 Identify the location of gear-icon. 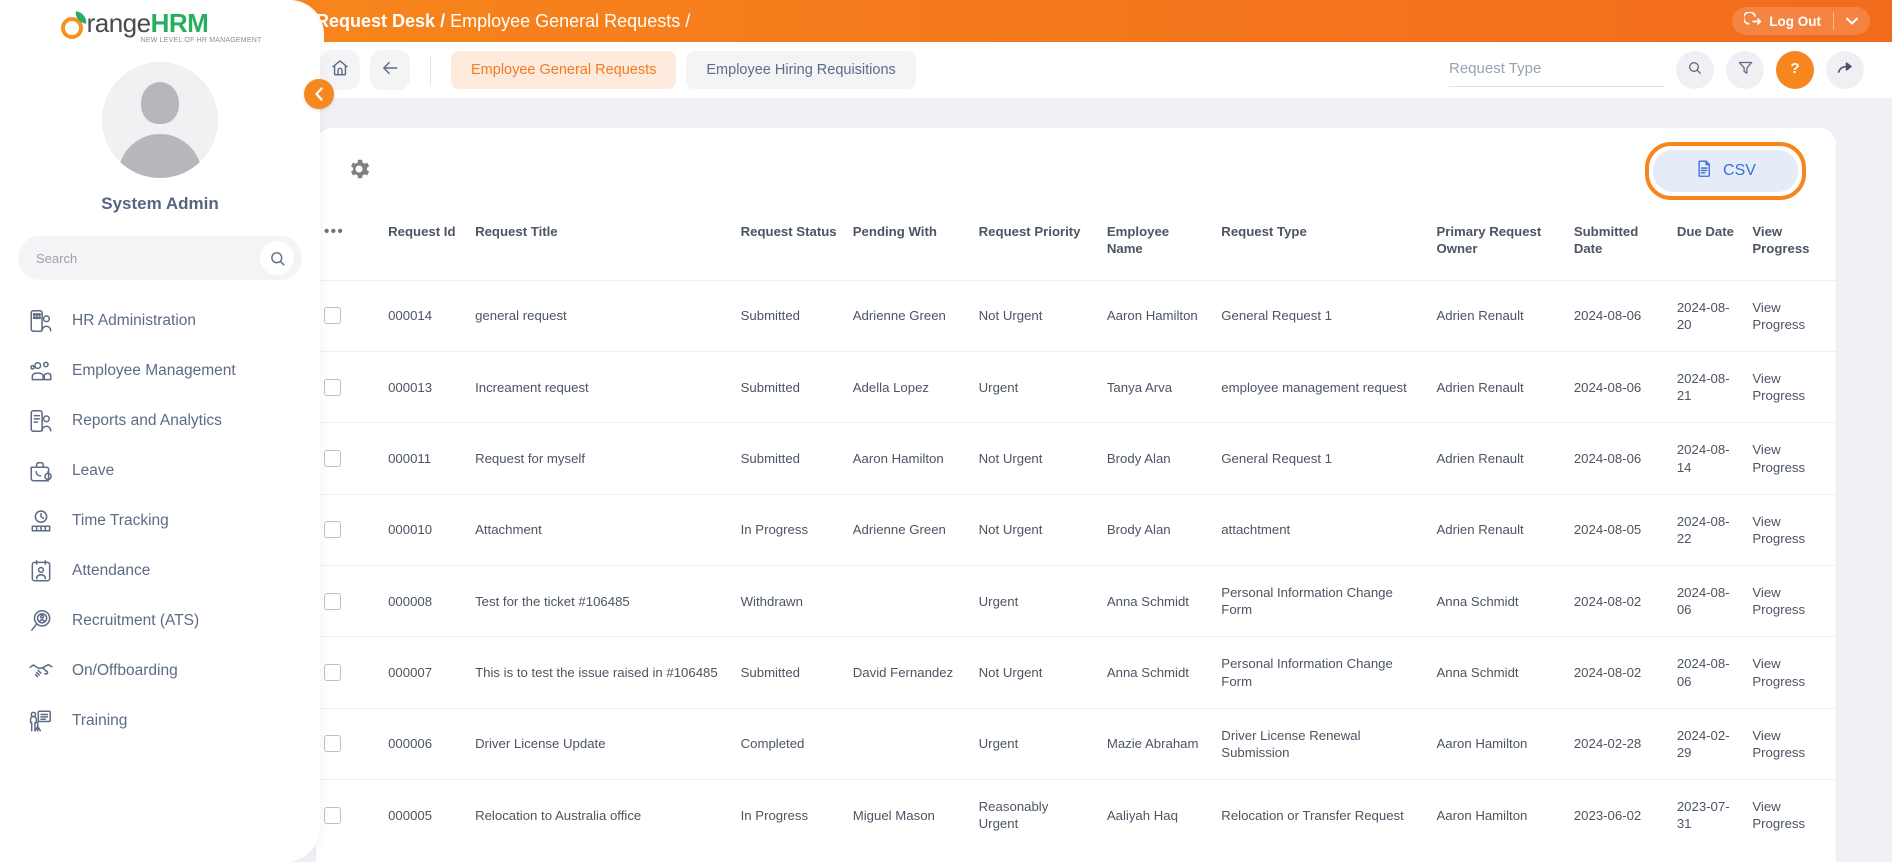
(359, 171).